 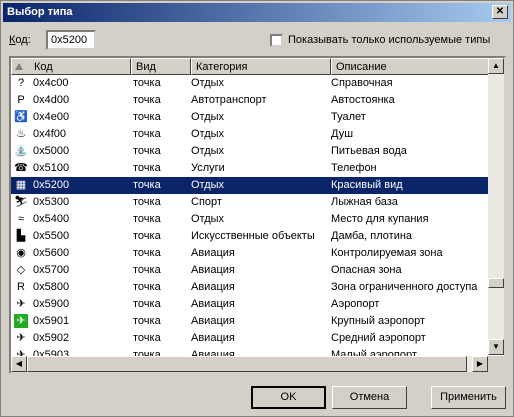 What do you see at coordinates (468, 397) in the screenshot?
I see `apply-button: Применить` at bounding box center [468, 397].